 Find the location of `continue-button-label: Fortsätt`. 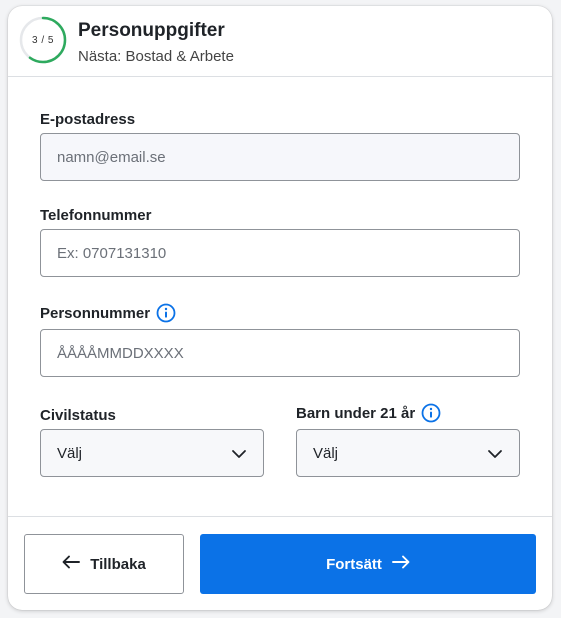

continue-button-label: Fortsätt is located at coordinates (354, 564).